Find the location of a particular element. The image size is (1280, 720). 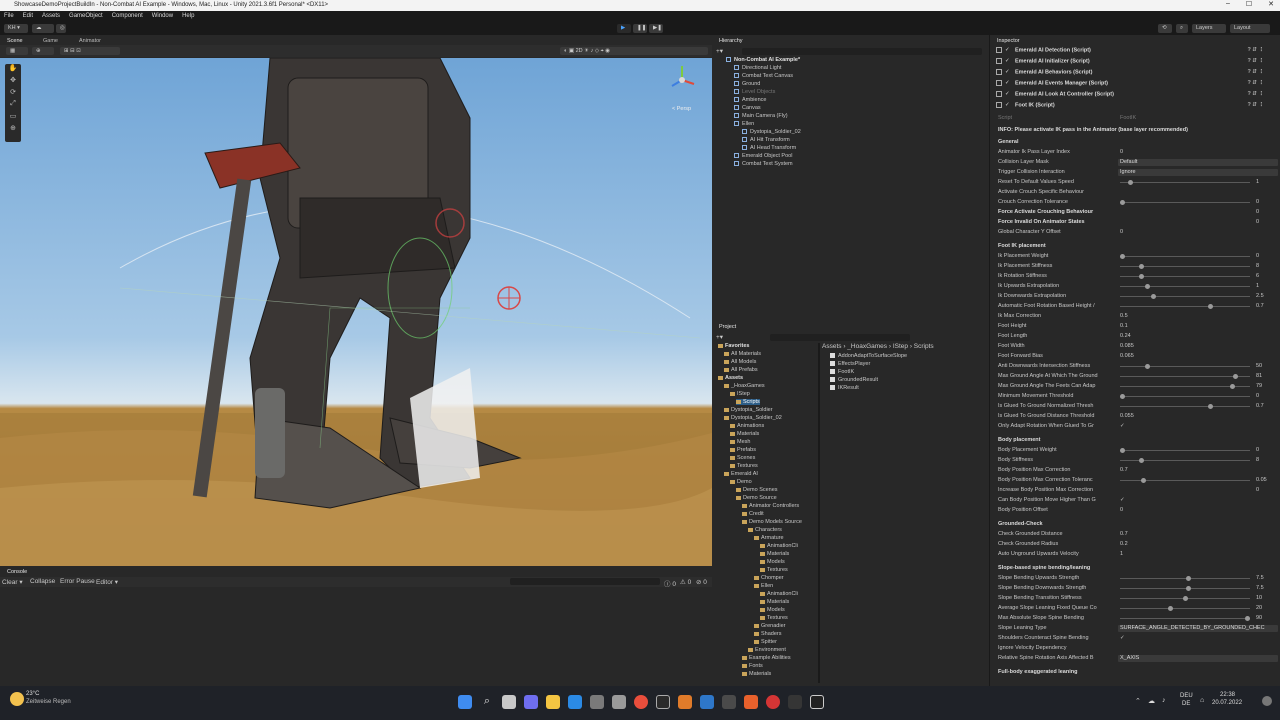

hierarchy-item: Directional Light is located at coordinates (757, 68).